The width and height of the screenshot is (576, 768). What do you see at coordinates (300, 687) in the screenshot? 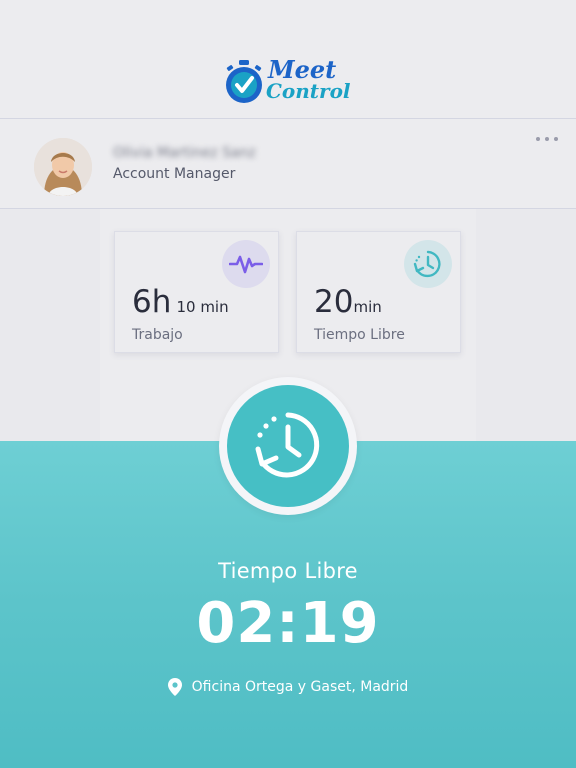
I see `location-text: Oficina Ortega y Gaset, Madrid` at bounding box center [300, 687].